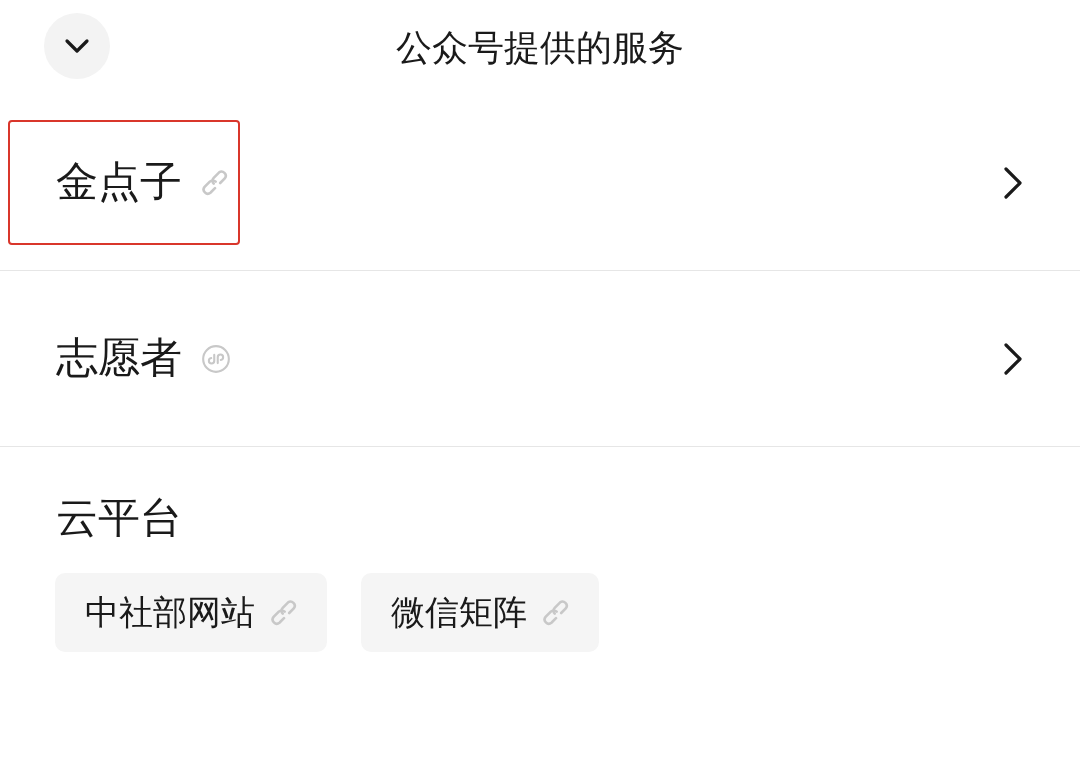  I want to click on service-chip: 中社部网站, so click(191, 613).